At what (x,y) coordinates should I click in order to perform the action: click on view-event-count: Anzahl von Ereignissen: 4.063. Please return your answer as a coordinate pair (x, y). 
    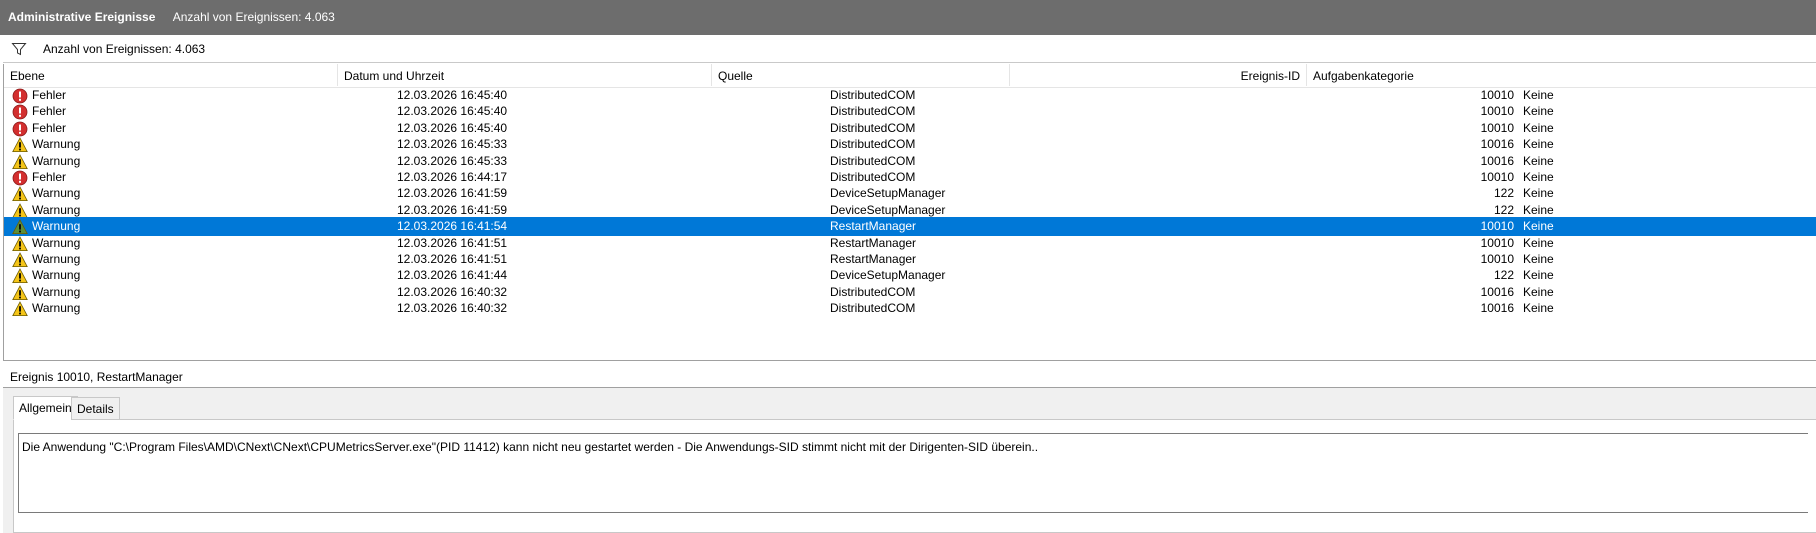
    Looking at the image, I should click on (253, 17).